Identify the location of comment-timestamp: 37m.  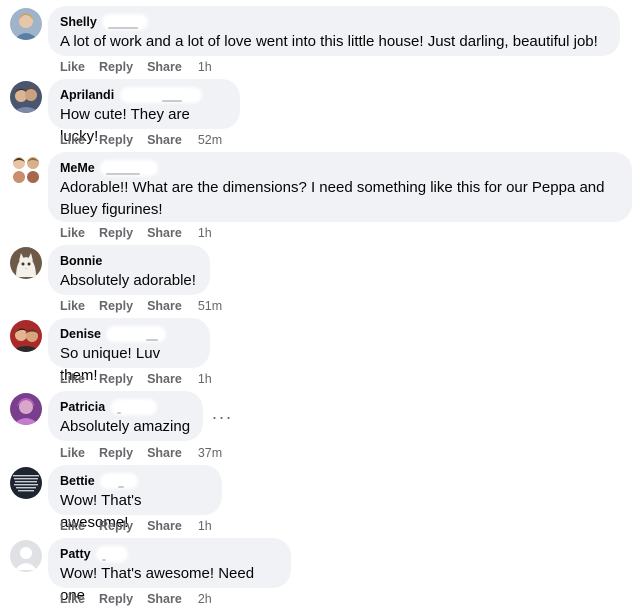
(210, 453).